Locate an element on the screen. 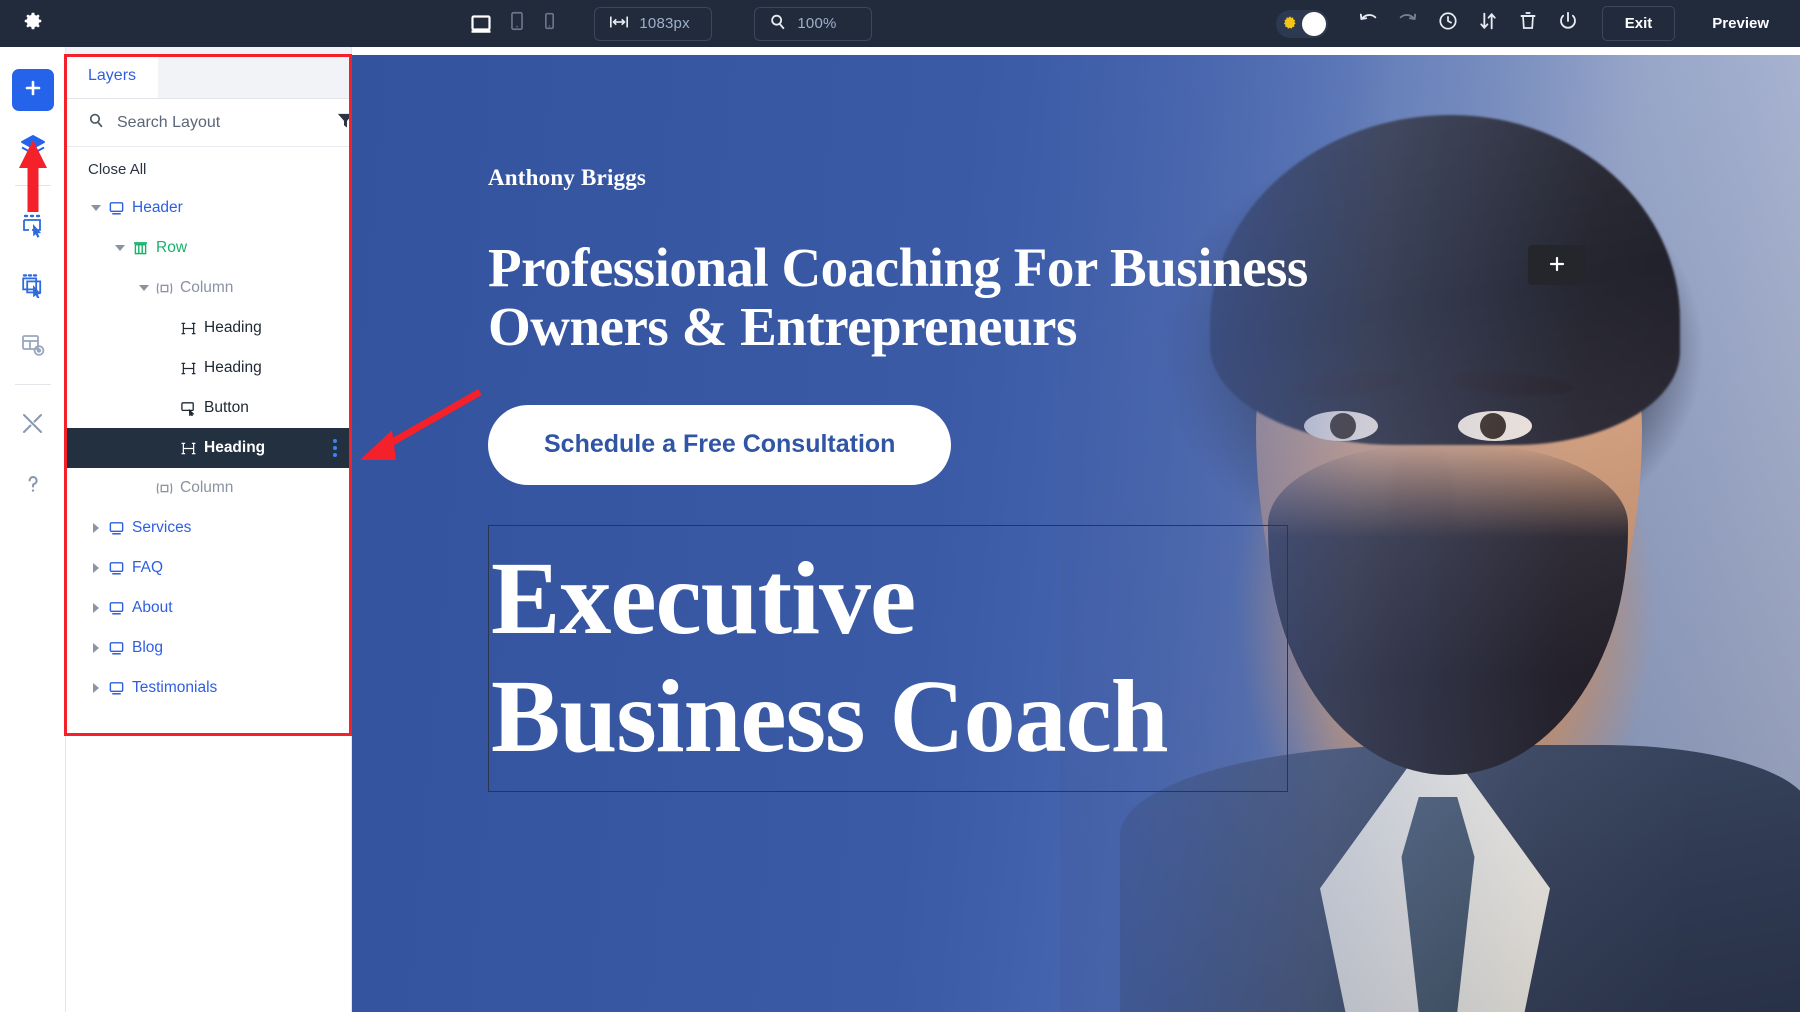  zoom-level-field: 100% is located at coordinates (813, 23).